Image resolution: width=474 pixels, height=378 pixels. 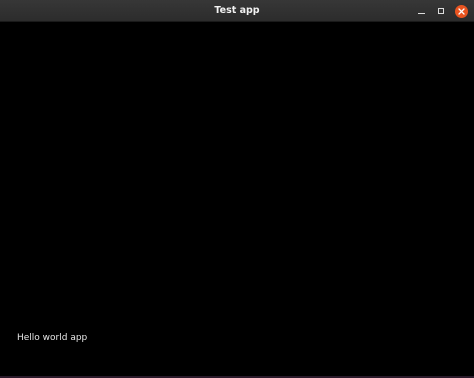 I want to click on title-bar: Test app, so click(x=237, y=11).